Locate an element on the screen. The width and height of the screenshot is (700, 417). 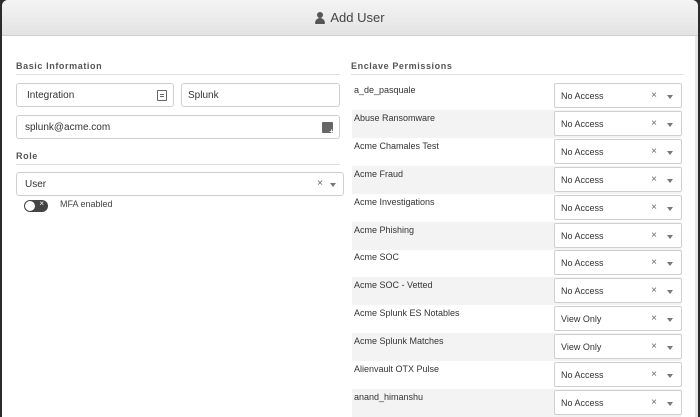
permission-row: Alienvault OTX Pulse No Access × is located at coordinates (517, 375).